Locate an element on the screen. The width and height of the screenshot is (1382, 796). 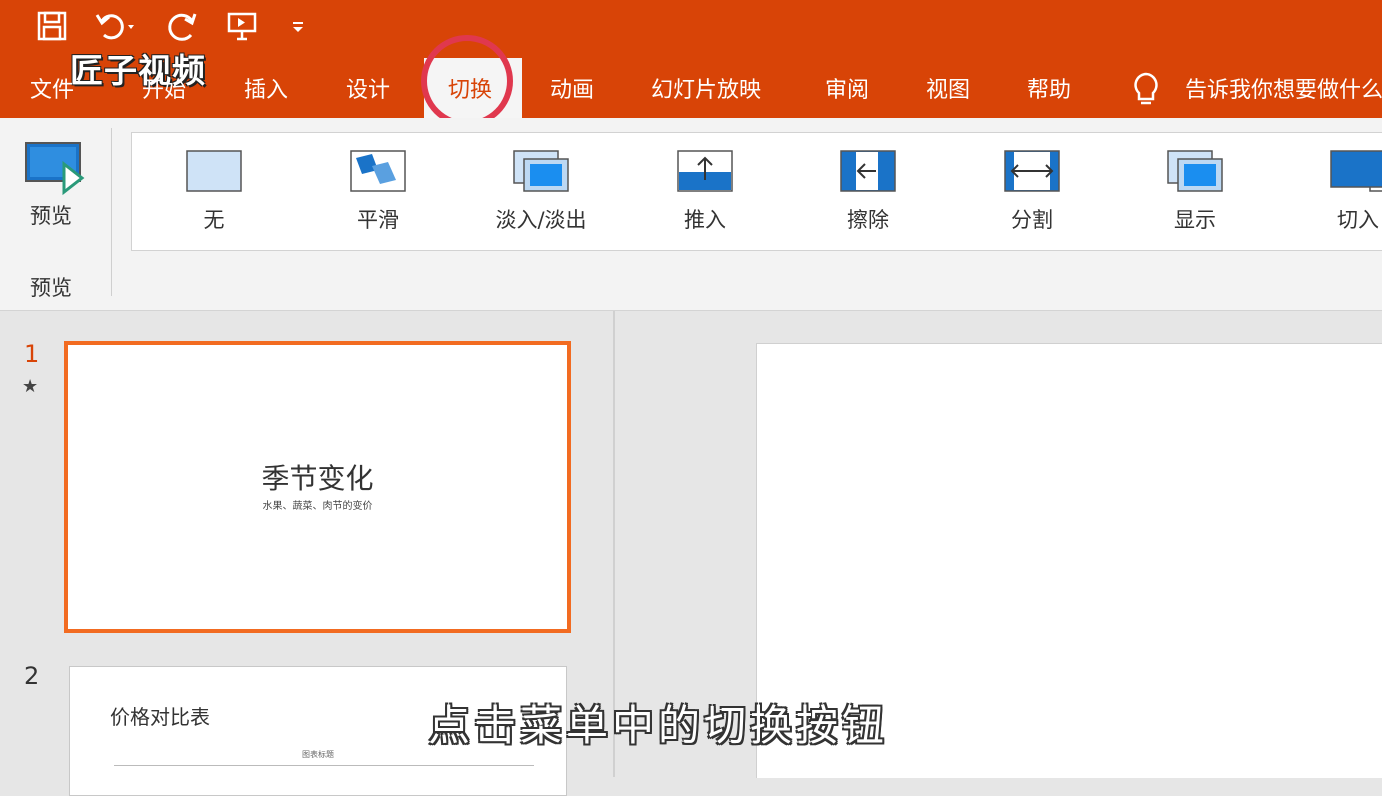
slide-number: 1 is located at coordinates (32, 354).